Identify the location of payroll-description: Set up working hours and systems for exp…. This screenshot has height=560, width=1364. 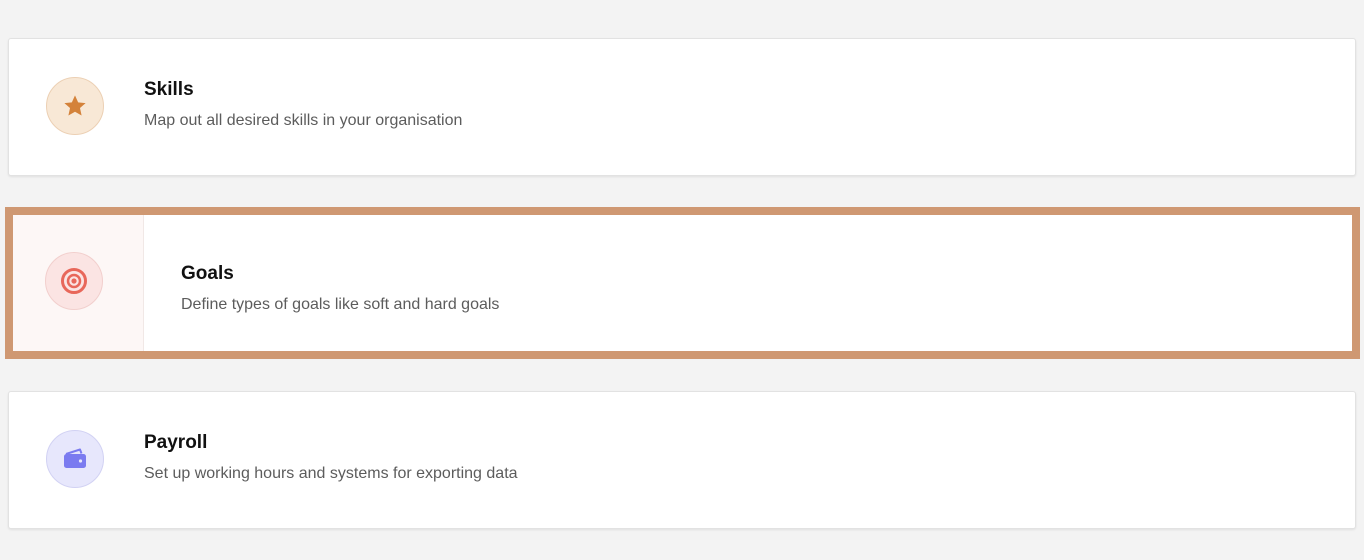
(331, 473).